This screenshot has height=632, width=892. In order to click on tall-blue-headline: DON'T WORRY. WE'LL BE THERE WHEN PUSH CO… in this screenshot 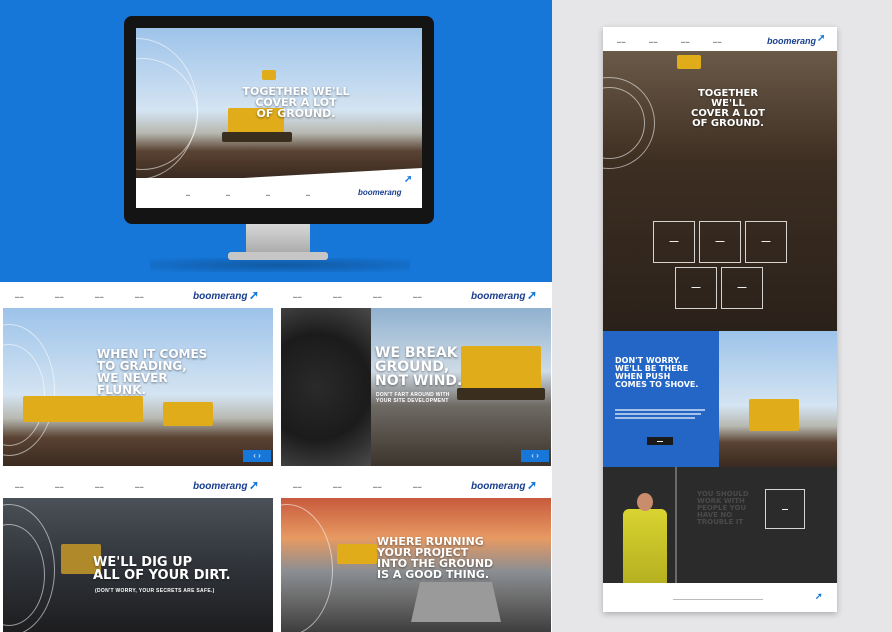, I will do `click(656, 373)`.